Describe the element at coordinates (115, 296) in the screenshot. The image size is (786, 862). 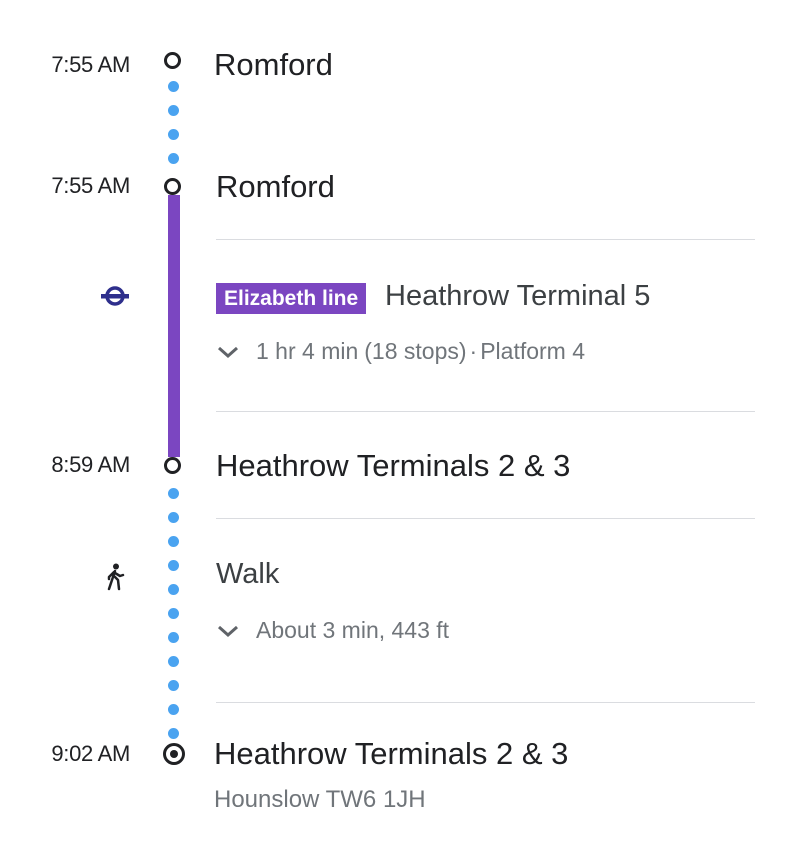
I see `underground-roundel-icon` at that location.